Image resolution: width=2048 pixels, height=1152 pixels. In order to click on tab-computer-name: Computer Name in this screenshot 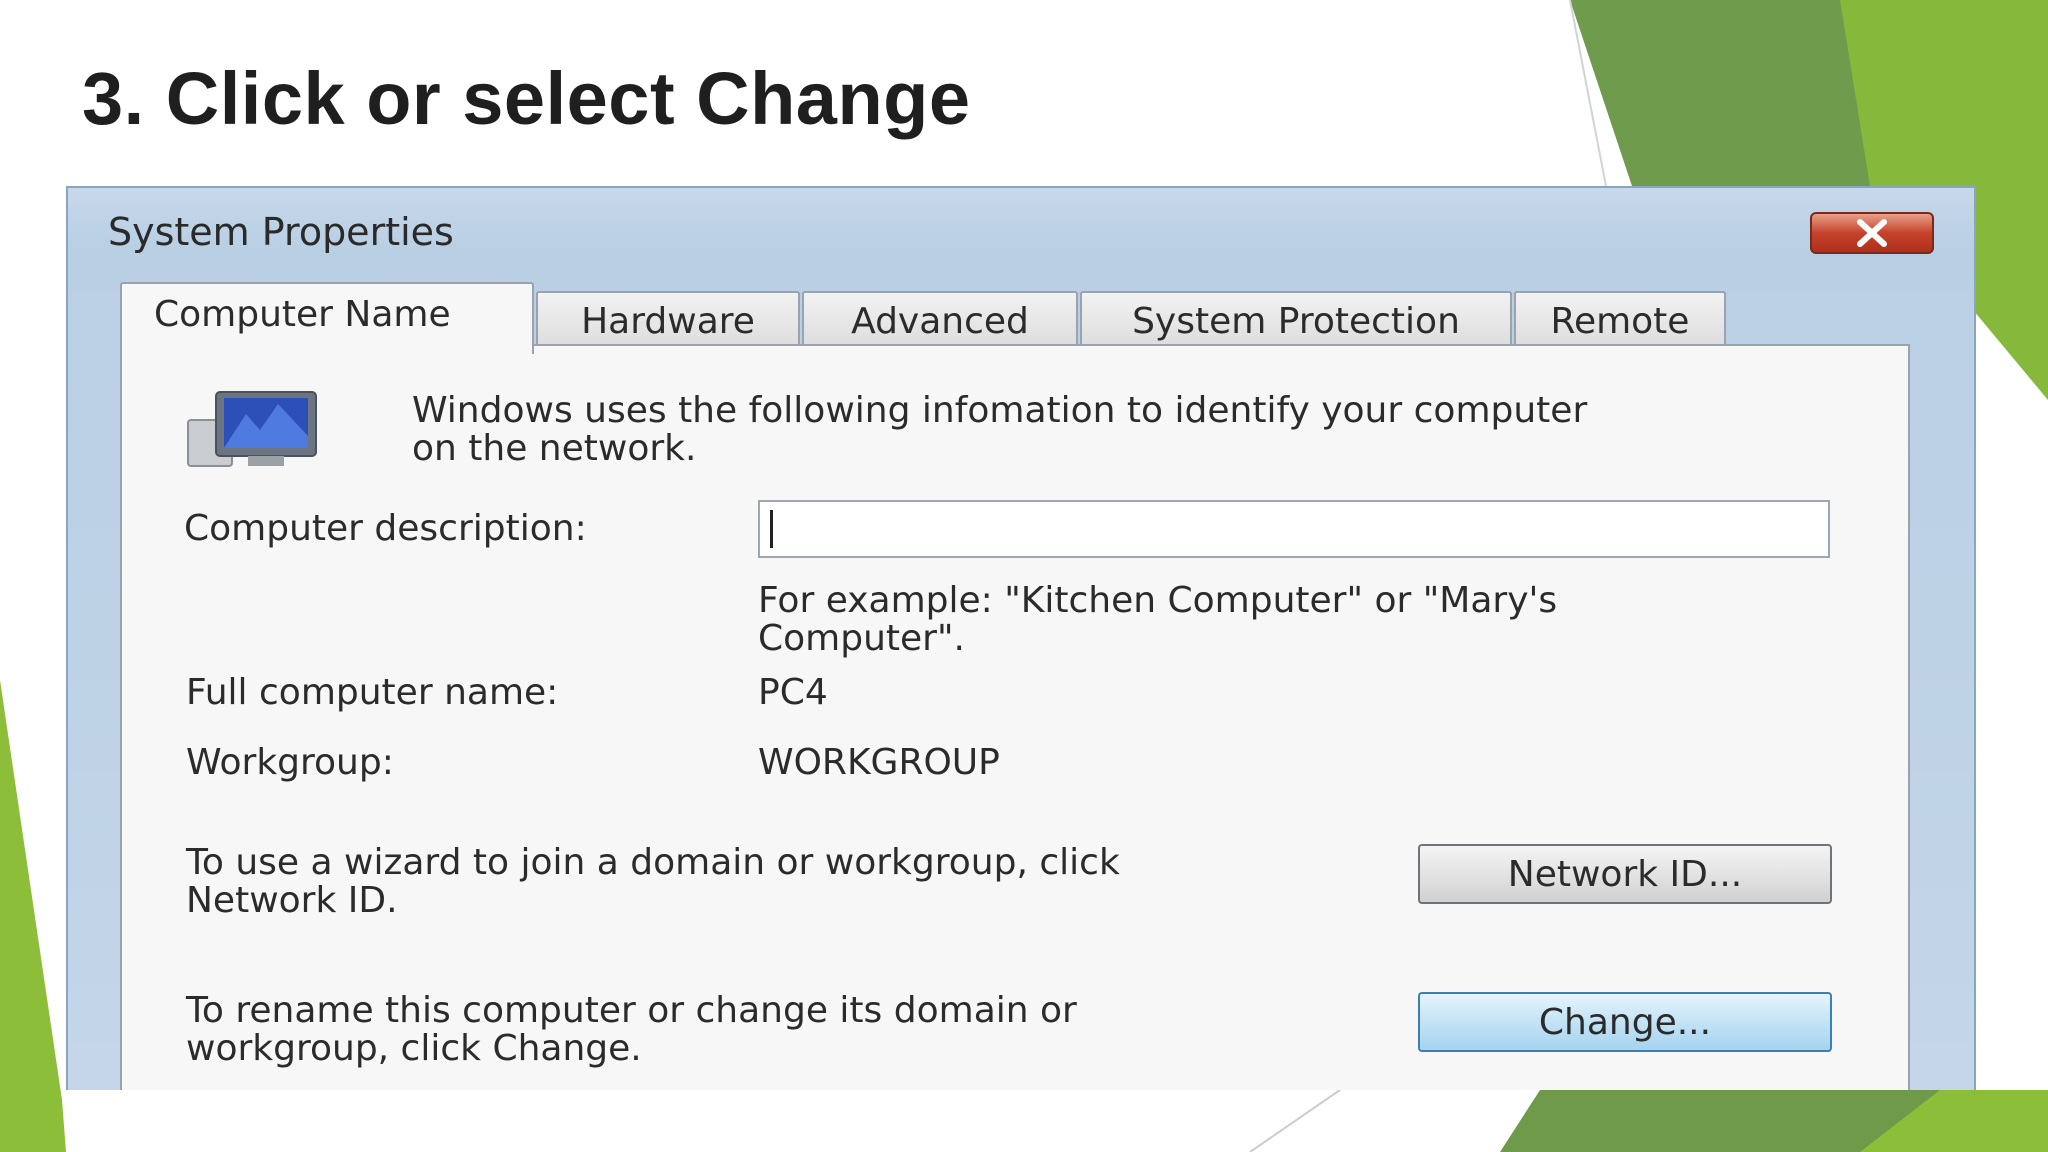, I will do `click(327, 318)`.